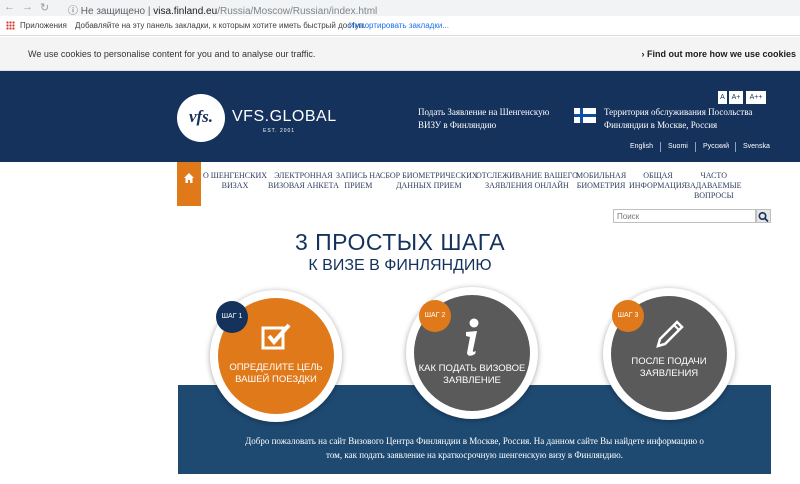 Image resolution: width=800 pixels, height=484 pixels. What do you see at coordinates (189, 184) in the screenshot?
I see `home-button` at bounding box center [189, 184].